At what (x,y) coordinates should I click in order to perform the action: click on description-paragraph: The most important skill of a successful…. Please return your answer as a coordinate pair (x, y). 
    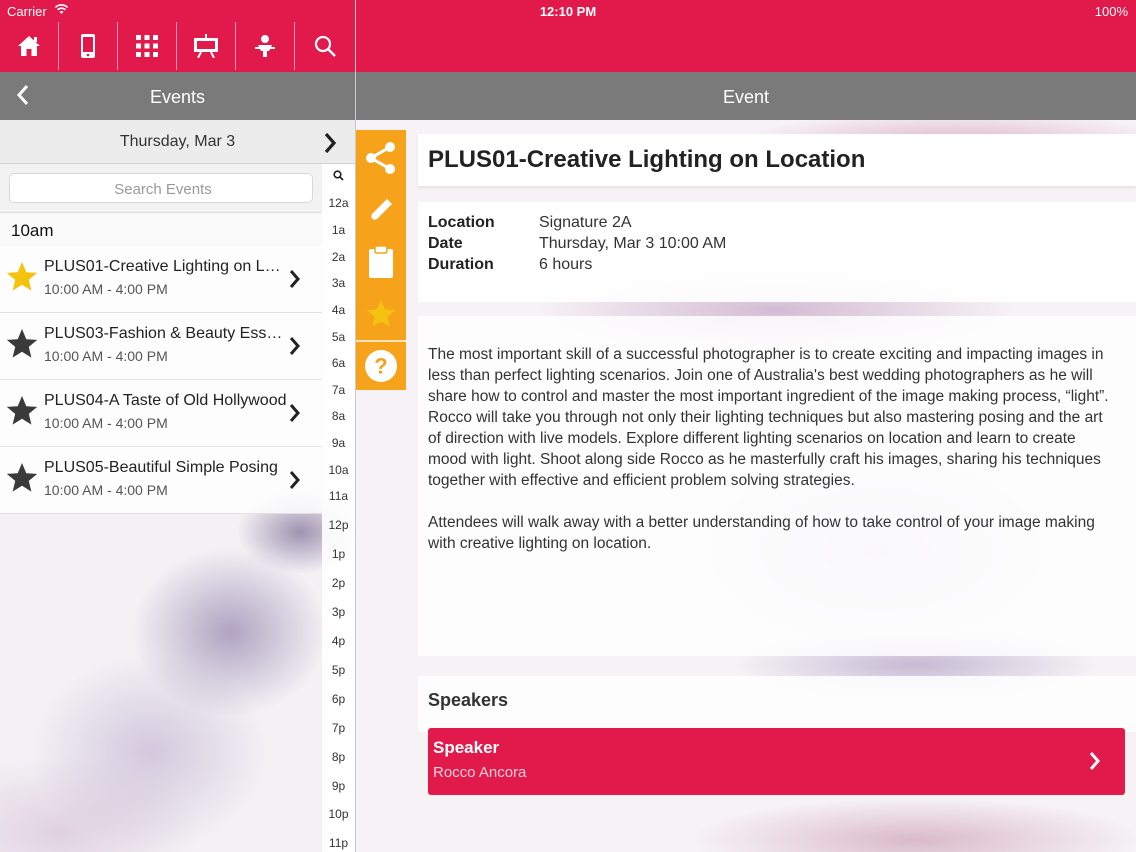
    Looking at the image, I should click on (768, 417).